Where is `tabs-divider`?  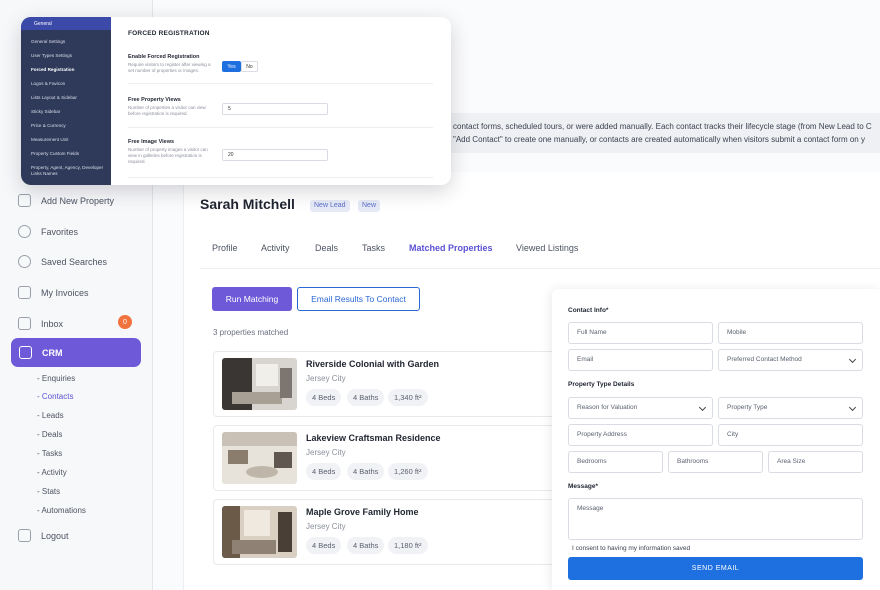 tabs-divider is located at coordinates (540, 268).